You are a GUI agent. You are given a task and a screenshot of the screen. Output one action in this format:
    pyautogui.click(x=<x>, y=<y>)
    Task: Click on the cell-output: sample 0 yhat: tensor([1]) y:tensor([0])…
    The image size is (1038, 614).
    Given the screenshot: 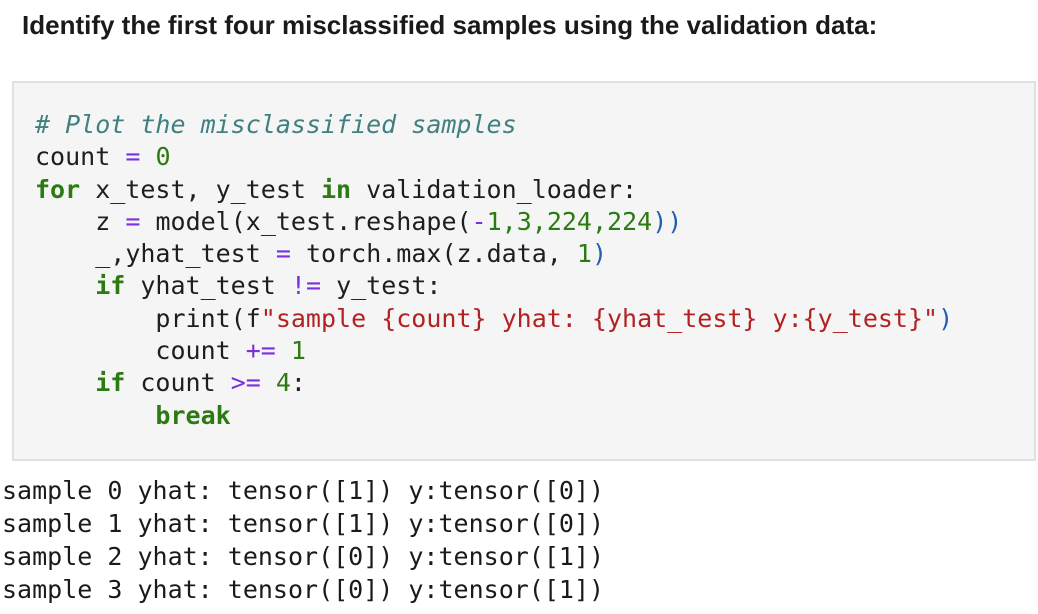 What is the action you would take?
    pyautogui.click(x=303, y=540)
    